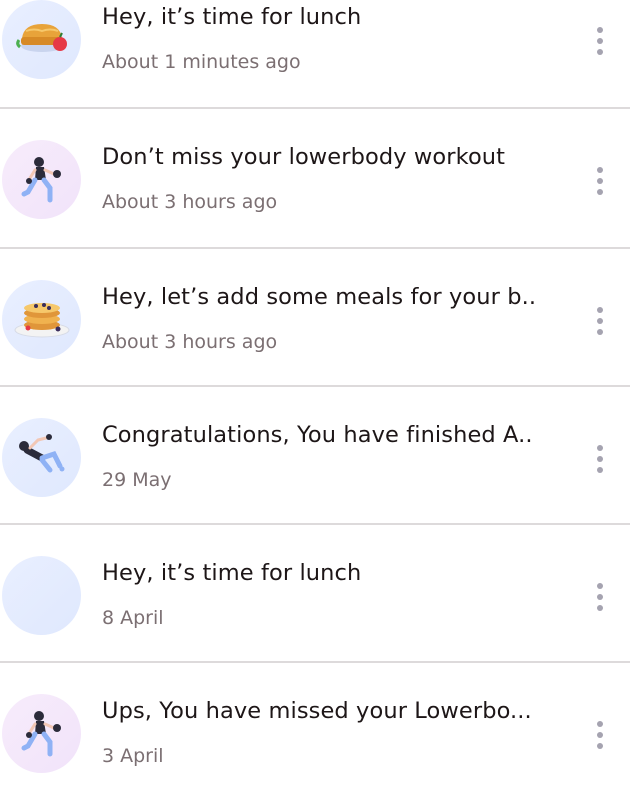  Describe the element at coordinates (41, 595) in the screenshot. I see `blank-avatar` at that location.